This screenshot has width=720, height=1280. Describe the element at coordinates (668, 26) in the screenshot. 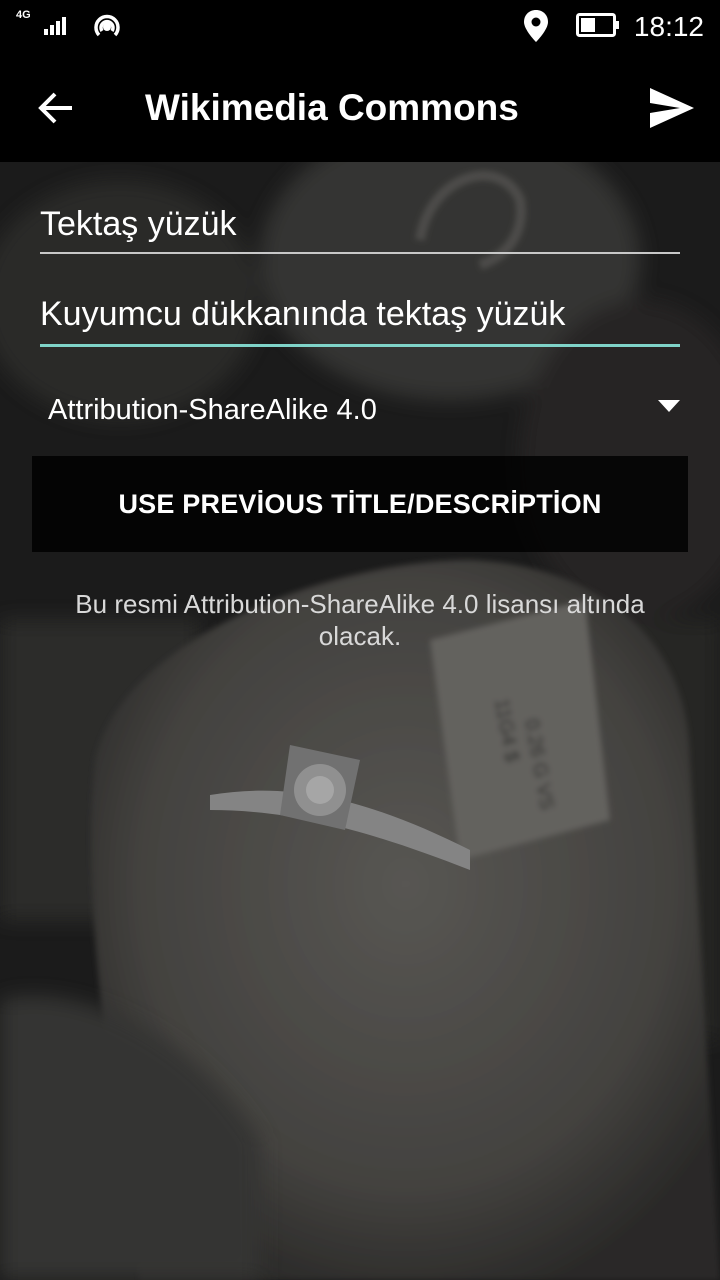

I see `clock: 18:12` at that location.